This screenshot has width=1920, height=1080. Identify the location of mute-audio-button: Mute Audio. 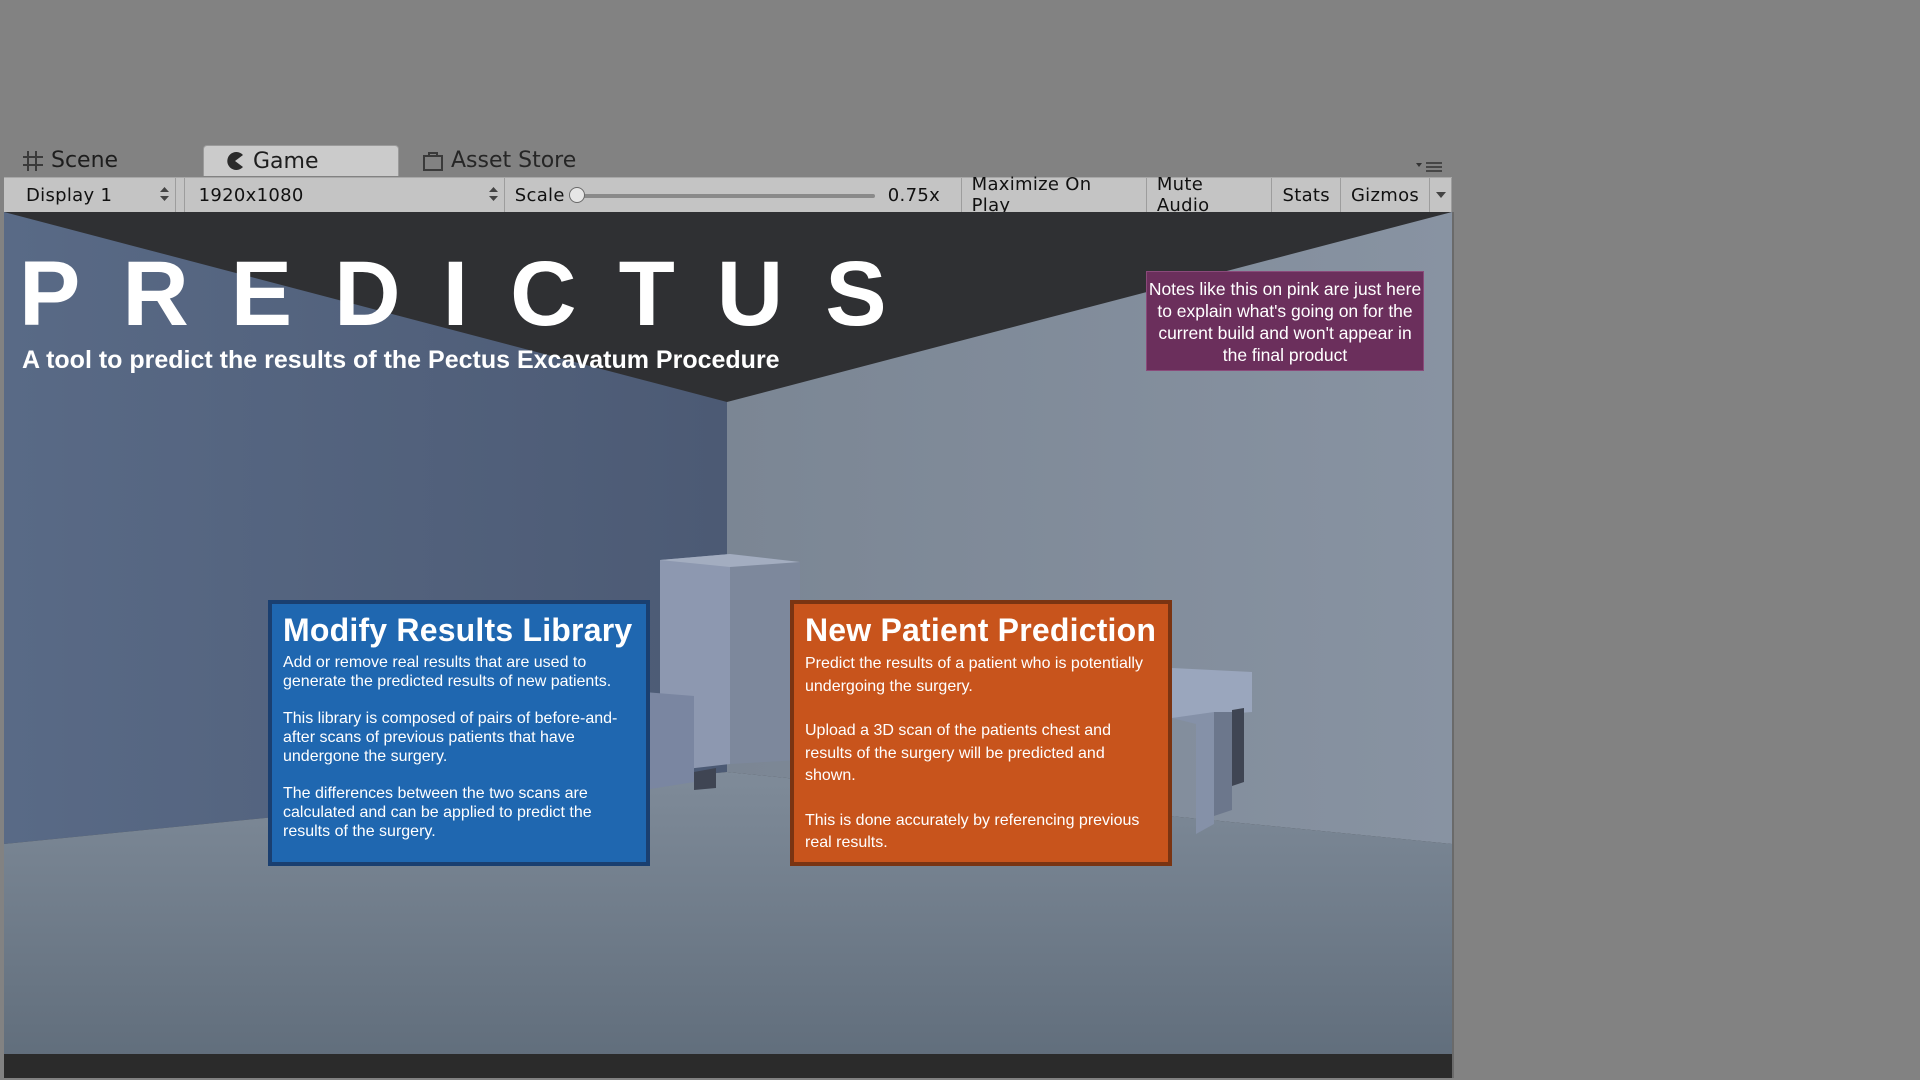
(1210, 195).